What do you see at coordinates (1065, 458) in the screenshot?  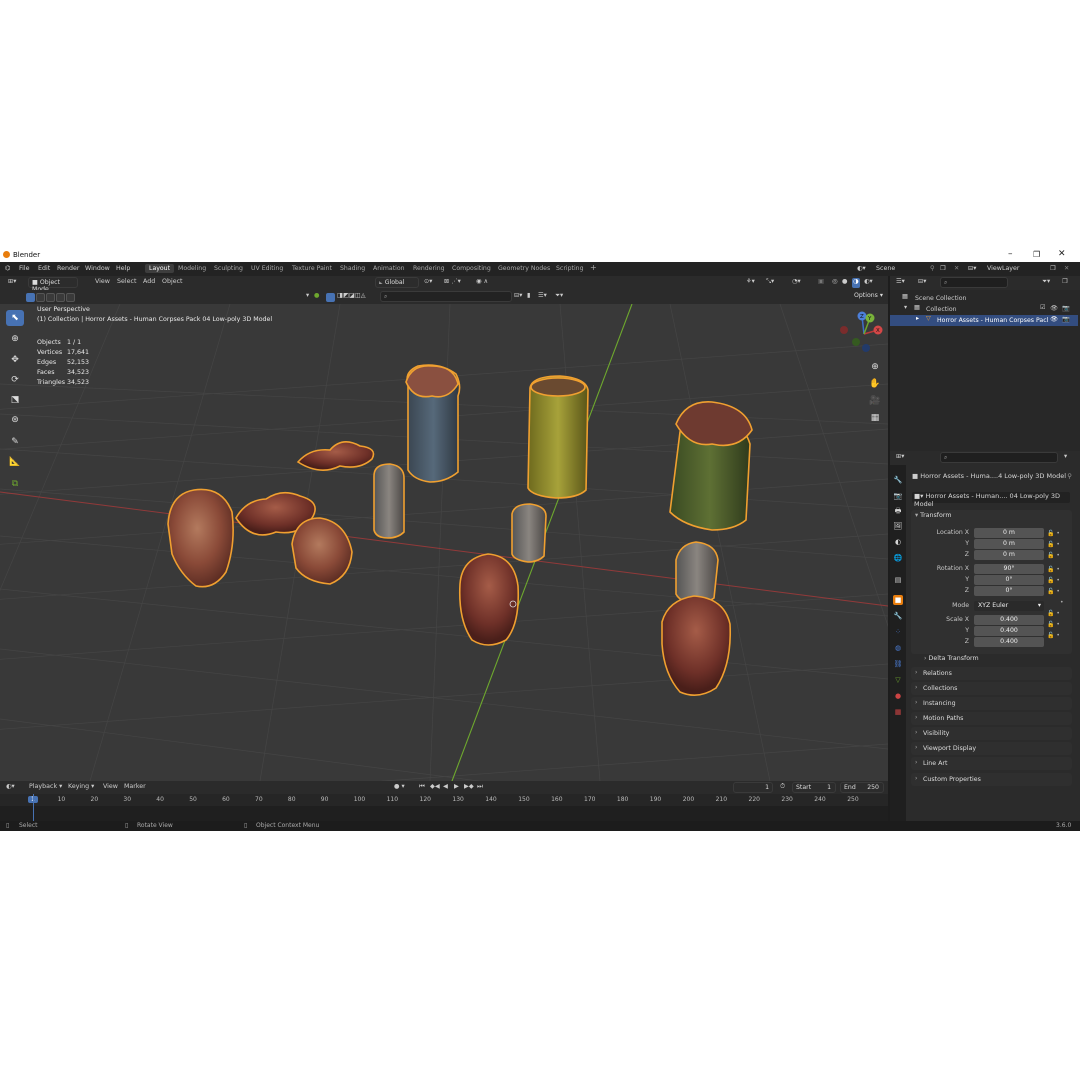 I see `options-chevron-icon: ▾` at bounding box center [1065, 458].